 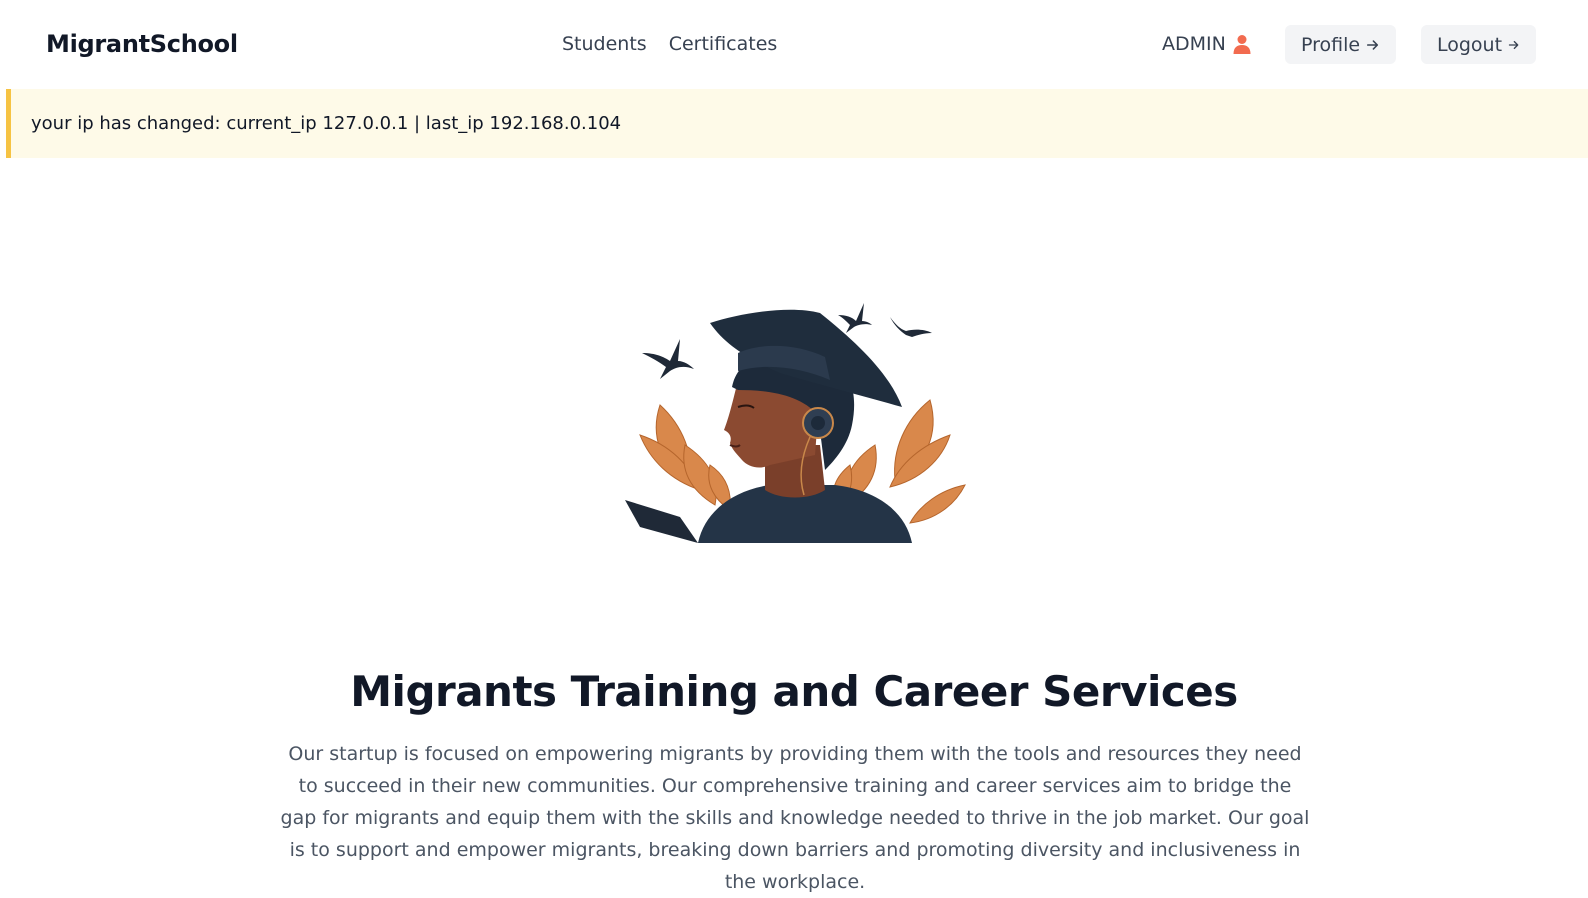 I want to click on current-user: ADMIN, so click(x=1207, y=44).